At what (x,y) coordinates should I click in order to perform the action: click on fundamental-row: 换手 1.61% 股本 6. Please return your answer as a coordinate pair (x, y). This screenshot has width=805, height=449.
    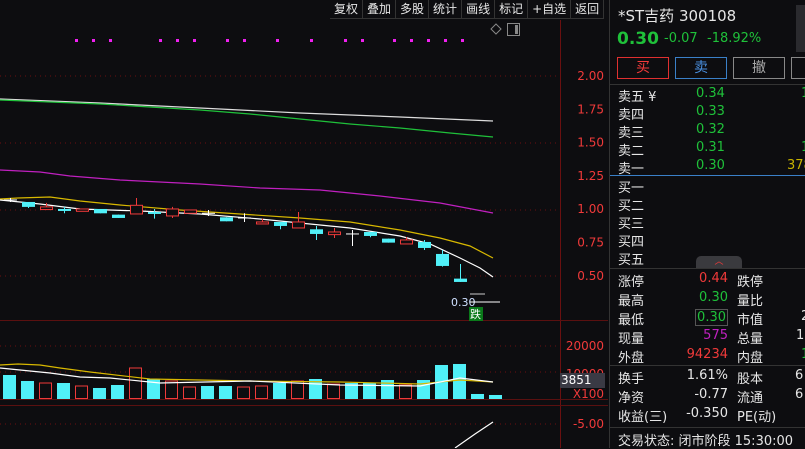
    Looking at the image, I should click on (711, 377).